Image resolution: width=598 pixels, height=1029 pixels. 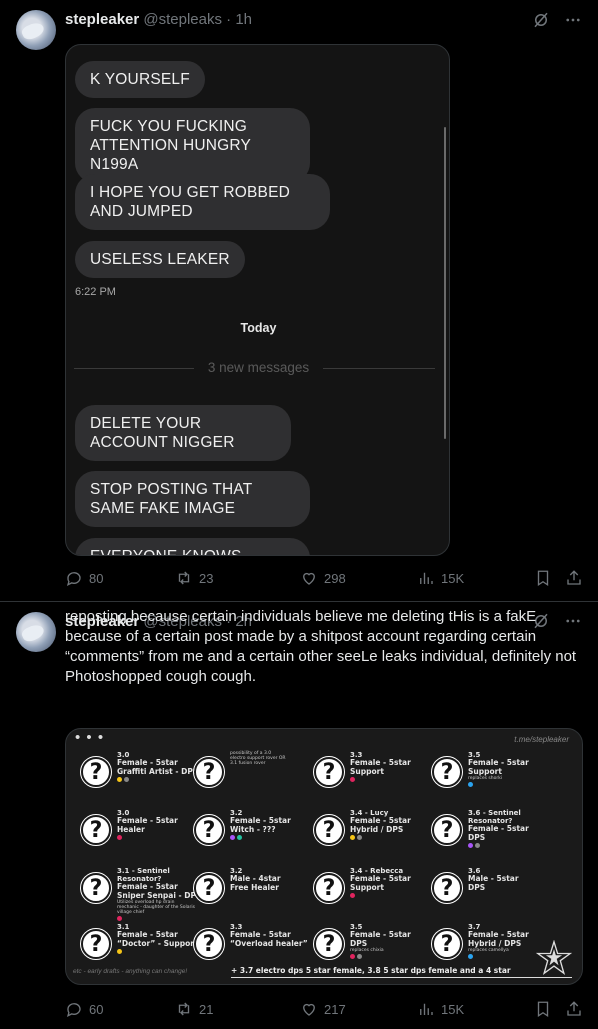 I want to click on cell-text: 3.0 Female - 5star Graffiti Artist - DPS, so click(x=161, y=766).